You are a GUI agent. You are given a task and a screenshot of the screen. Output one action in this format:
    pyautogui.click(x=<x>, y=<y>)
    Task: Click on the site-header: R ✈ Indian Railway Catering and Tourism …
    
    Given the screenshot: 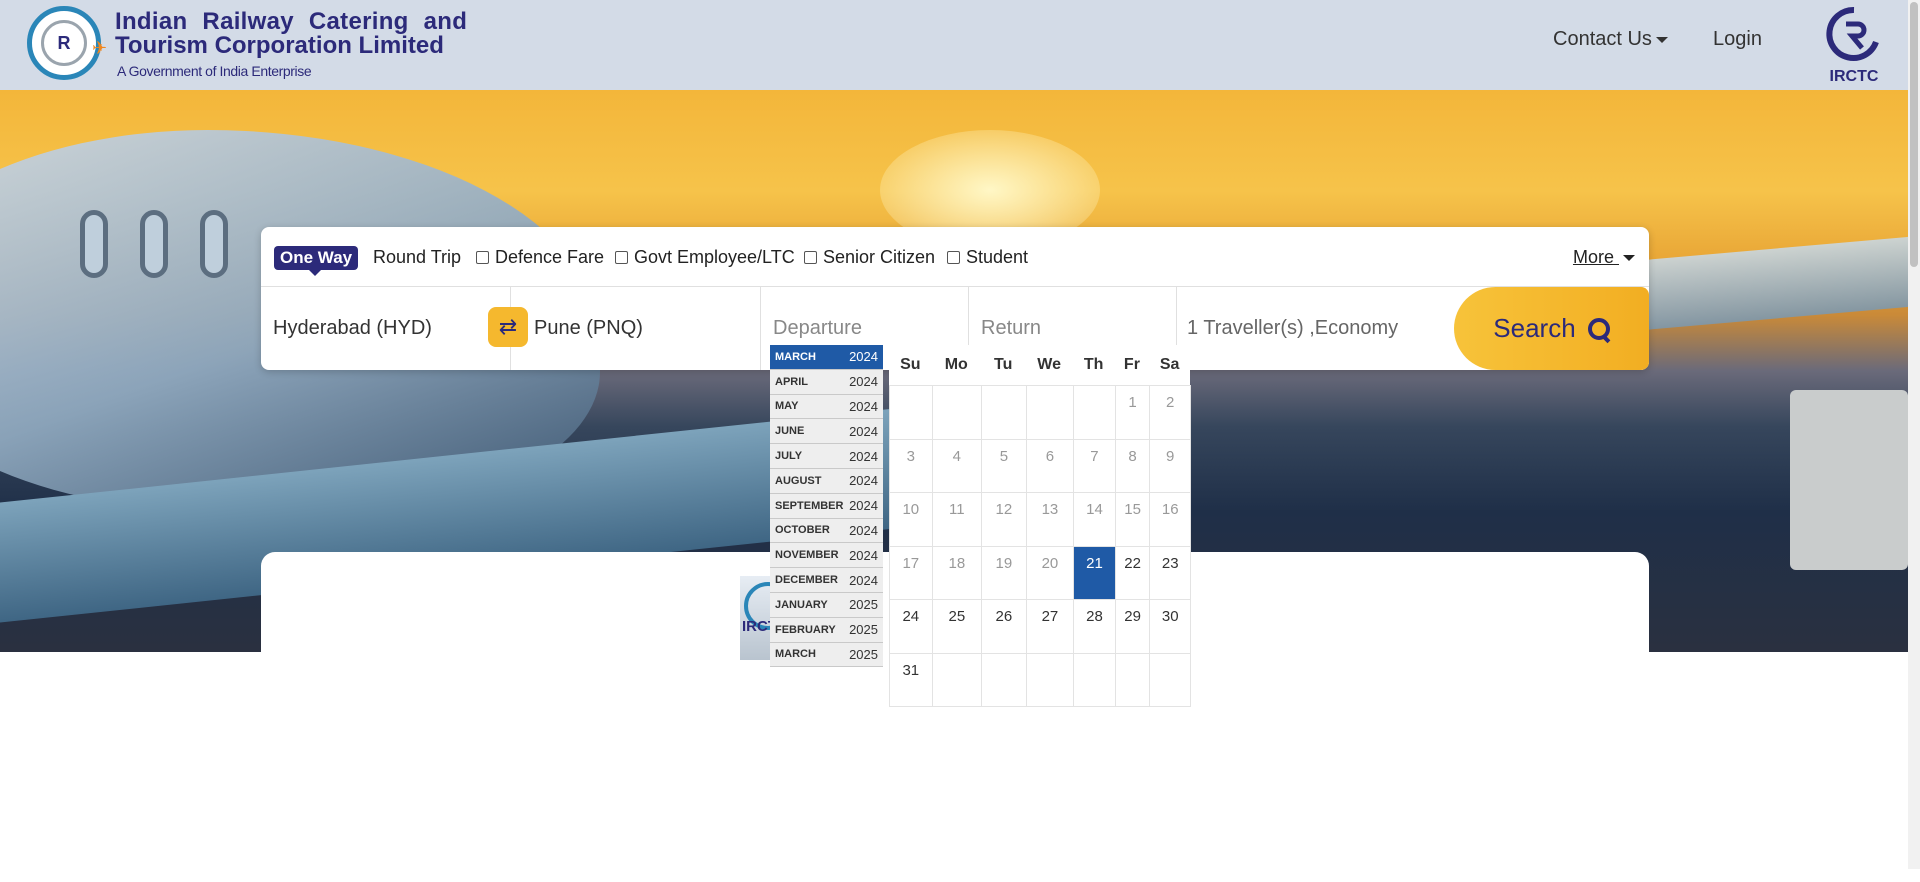 What is the action you would take?
    pyautogui.click(x=954, y=45)
    